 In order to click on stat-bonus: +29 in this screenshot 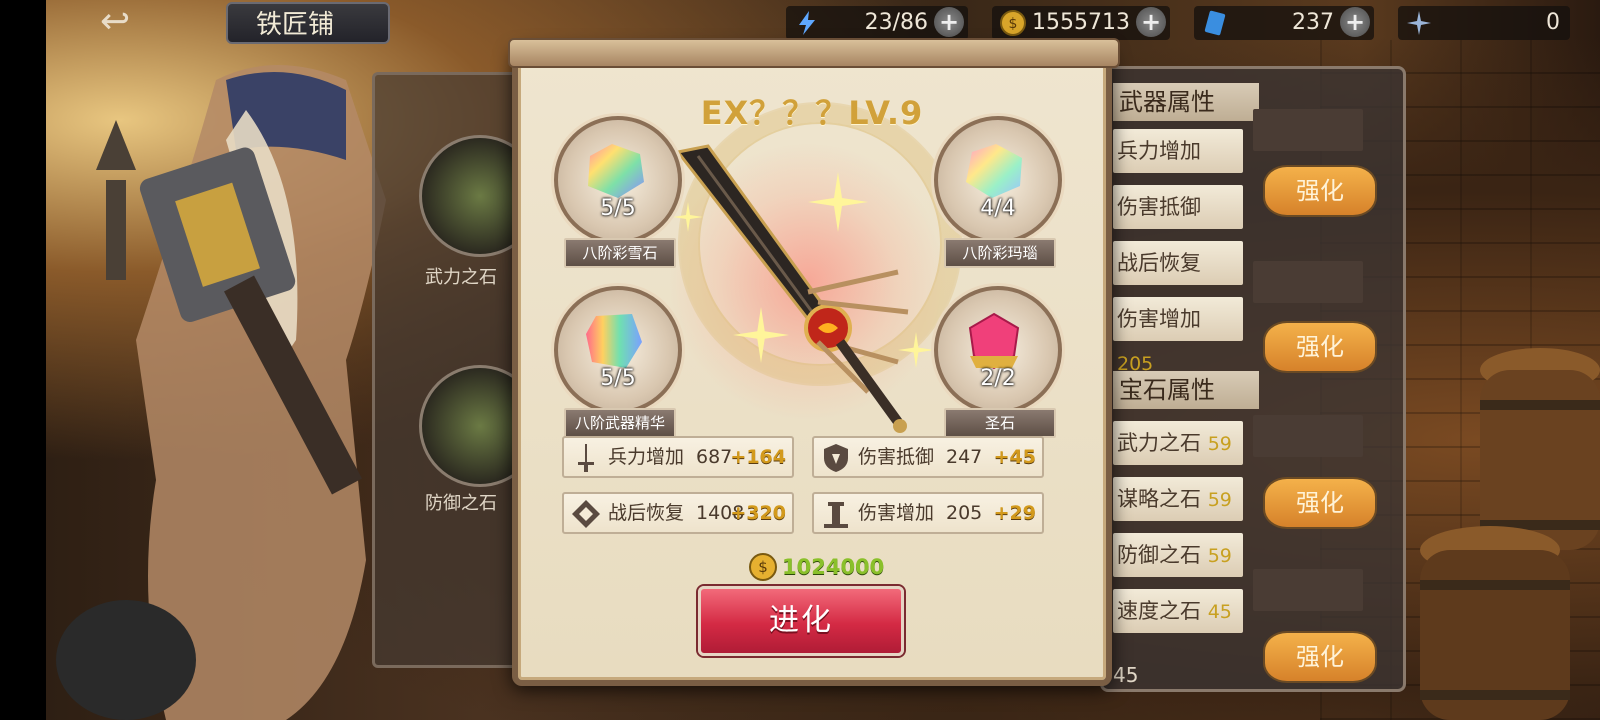, I will do `click(1014, 513)`.